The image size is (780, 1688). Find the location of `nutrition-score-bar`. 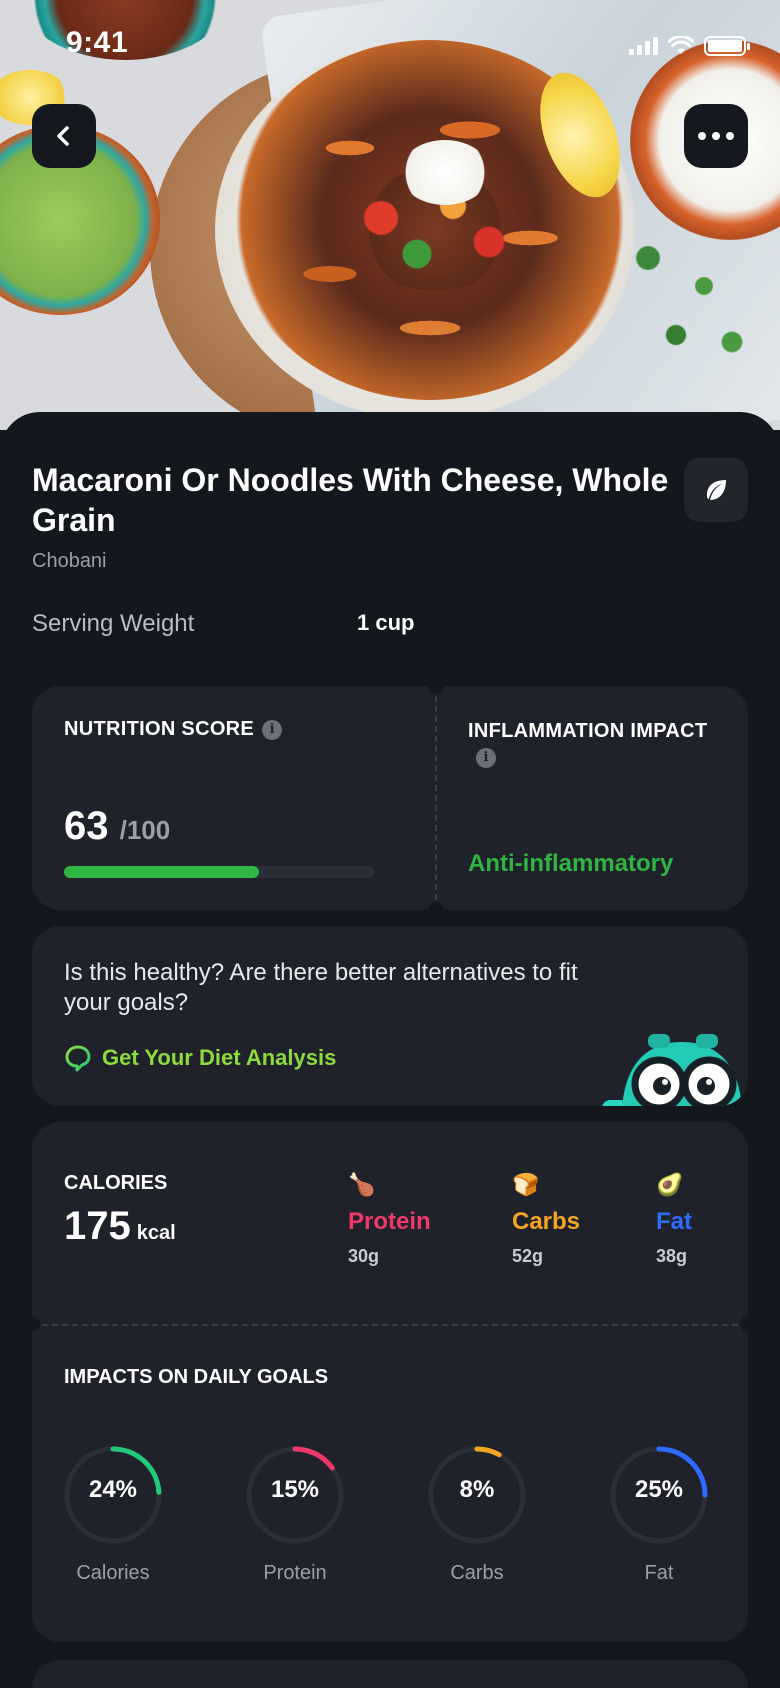

nutrition-score-bar is located at coordinates (219, 872).